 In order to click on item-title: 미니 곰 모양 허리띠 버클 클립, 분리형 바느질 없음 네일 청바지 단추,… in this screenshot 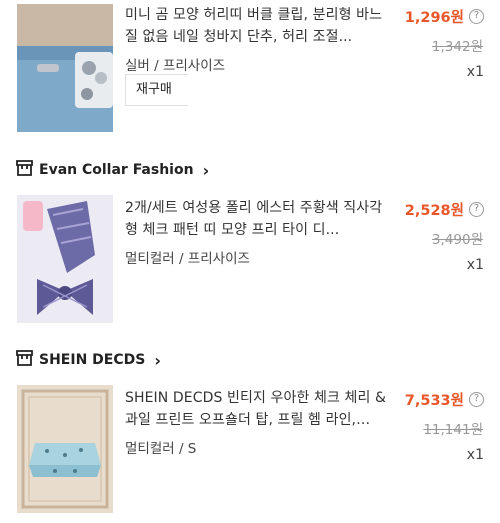, I will do `click(256, 26)`.